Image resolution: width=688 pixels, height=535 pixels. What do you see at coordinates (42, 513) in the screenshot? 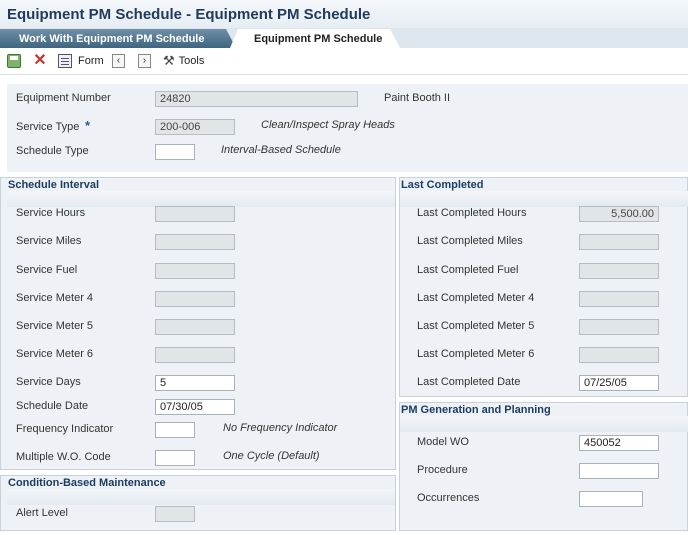
I see `alert-level-label: Alert Level` at bounding box center [42, 513].